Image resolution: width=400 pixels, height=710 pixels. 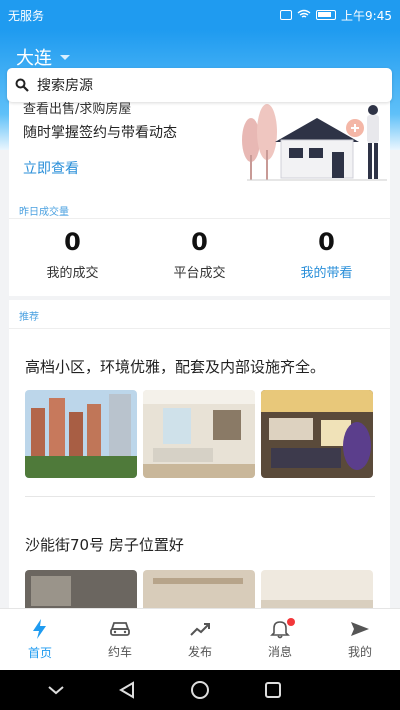 I want to click on time-text: 上午9:45, so click(x=366, y=15).